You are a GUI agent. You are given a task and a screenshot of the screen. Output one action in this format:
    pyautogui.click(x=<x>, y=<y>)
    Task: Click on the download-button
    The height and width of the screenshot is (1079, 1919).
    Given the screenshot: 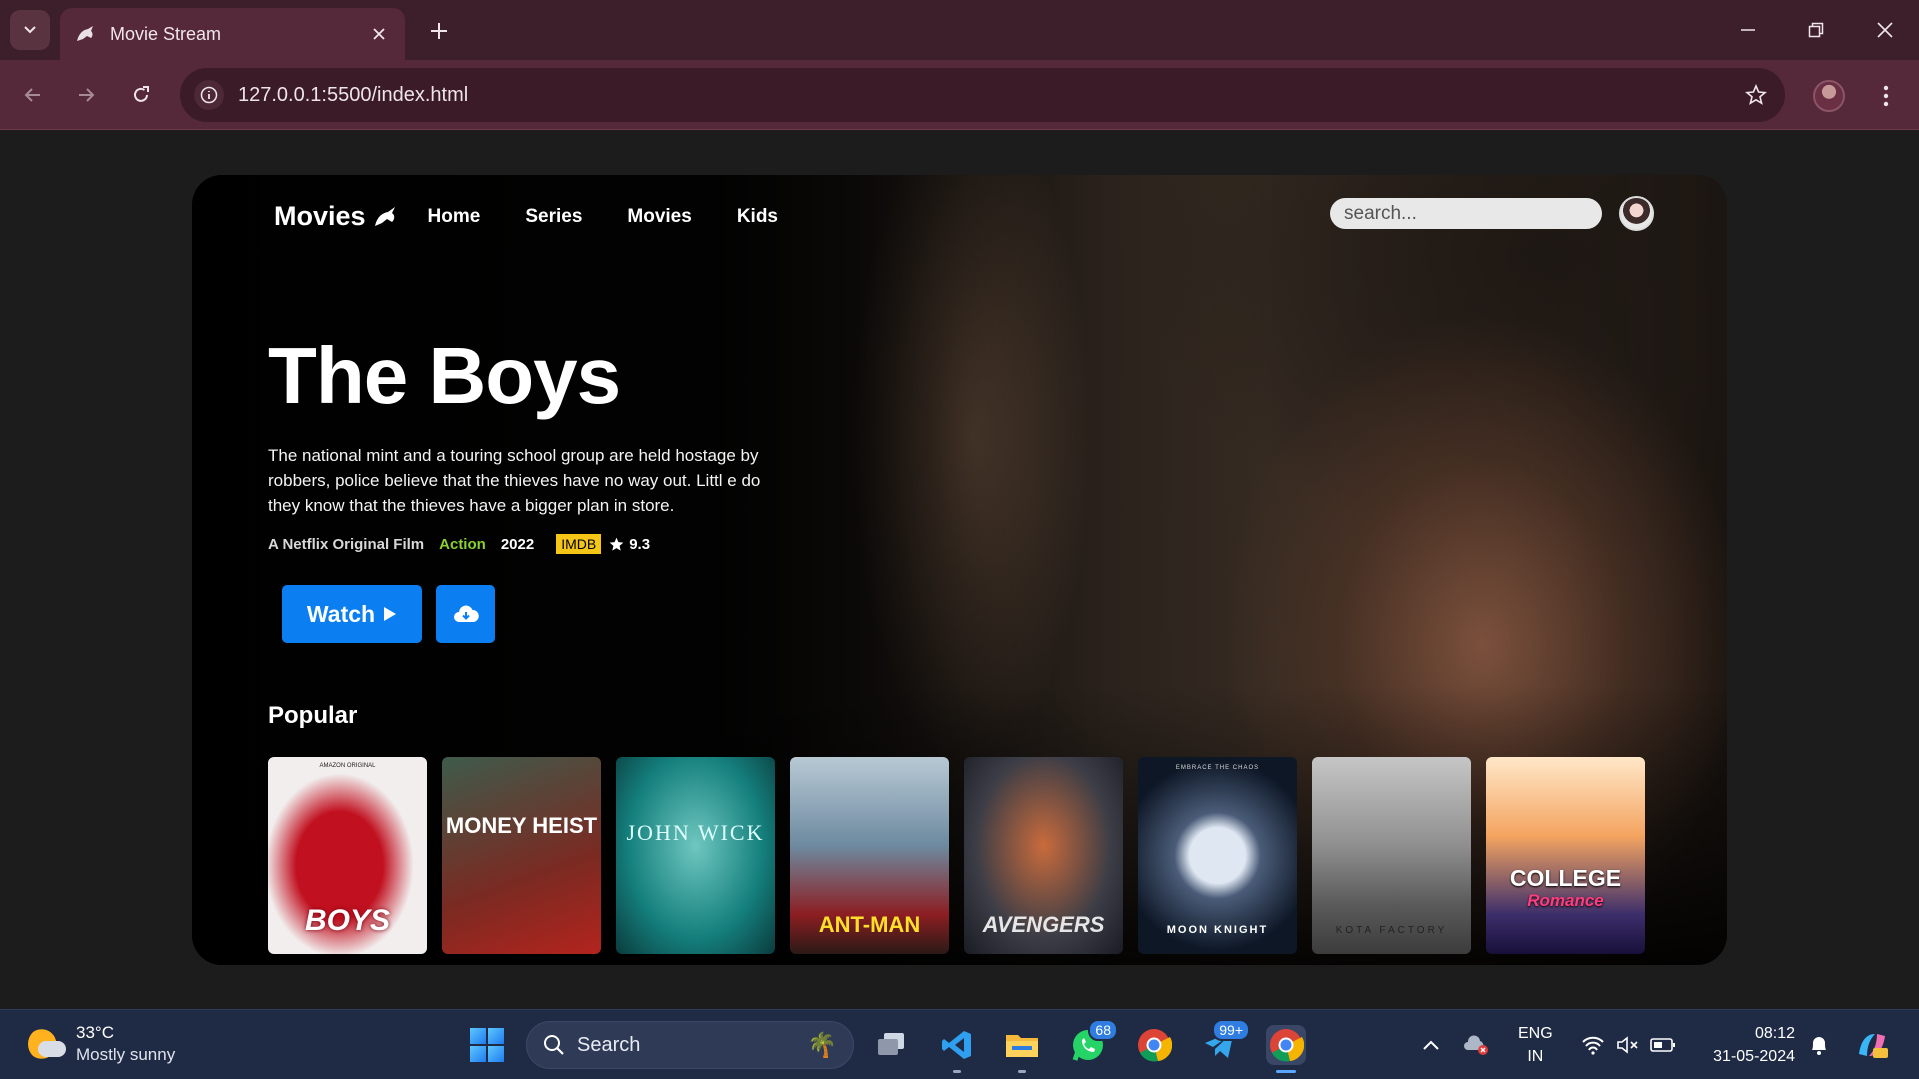 What is the action you would take?
    pyautogui.click(x=465, y=614)
    